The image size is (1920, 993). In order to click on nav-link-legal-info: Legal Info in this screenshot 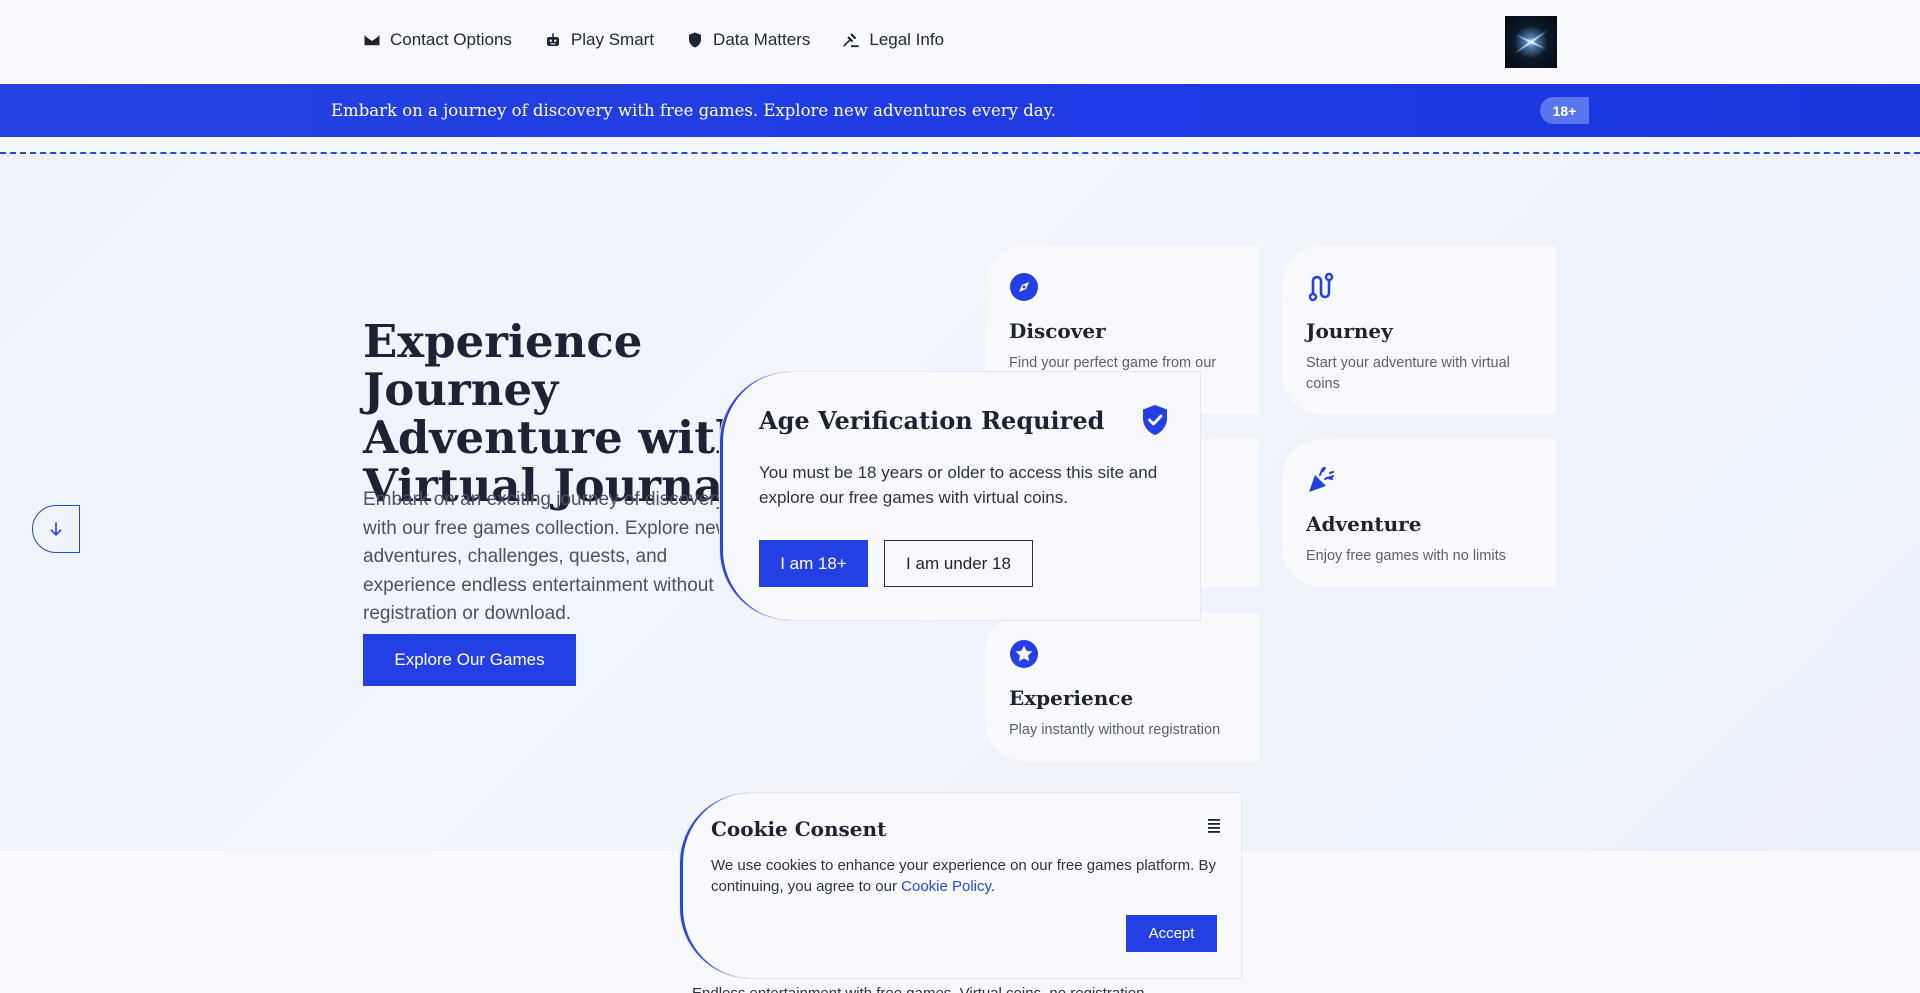, I will do `click(893, 40)`.